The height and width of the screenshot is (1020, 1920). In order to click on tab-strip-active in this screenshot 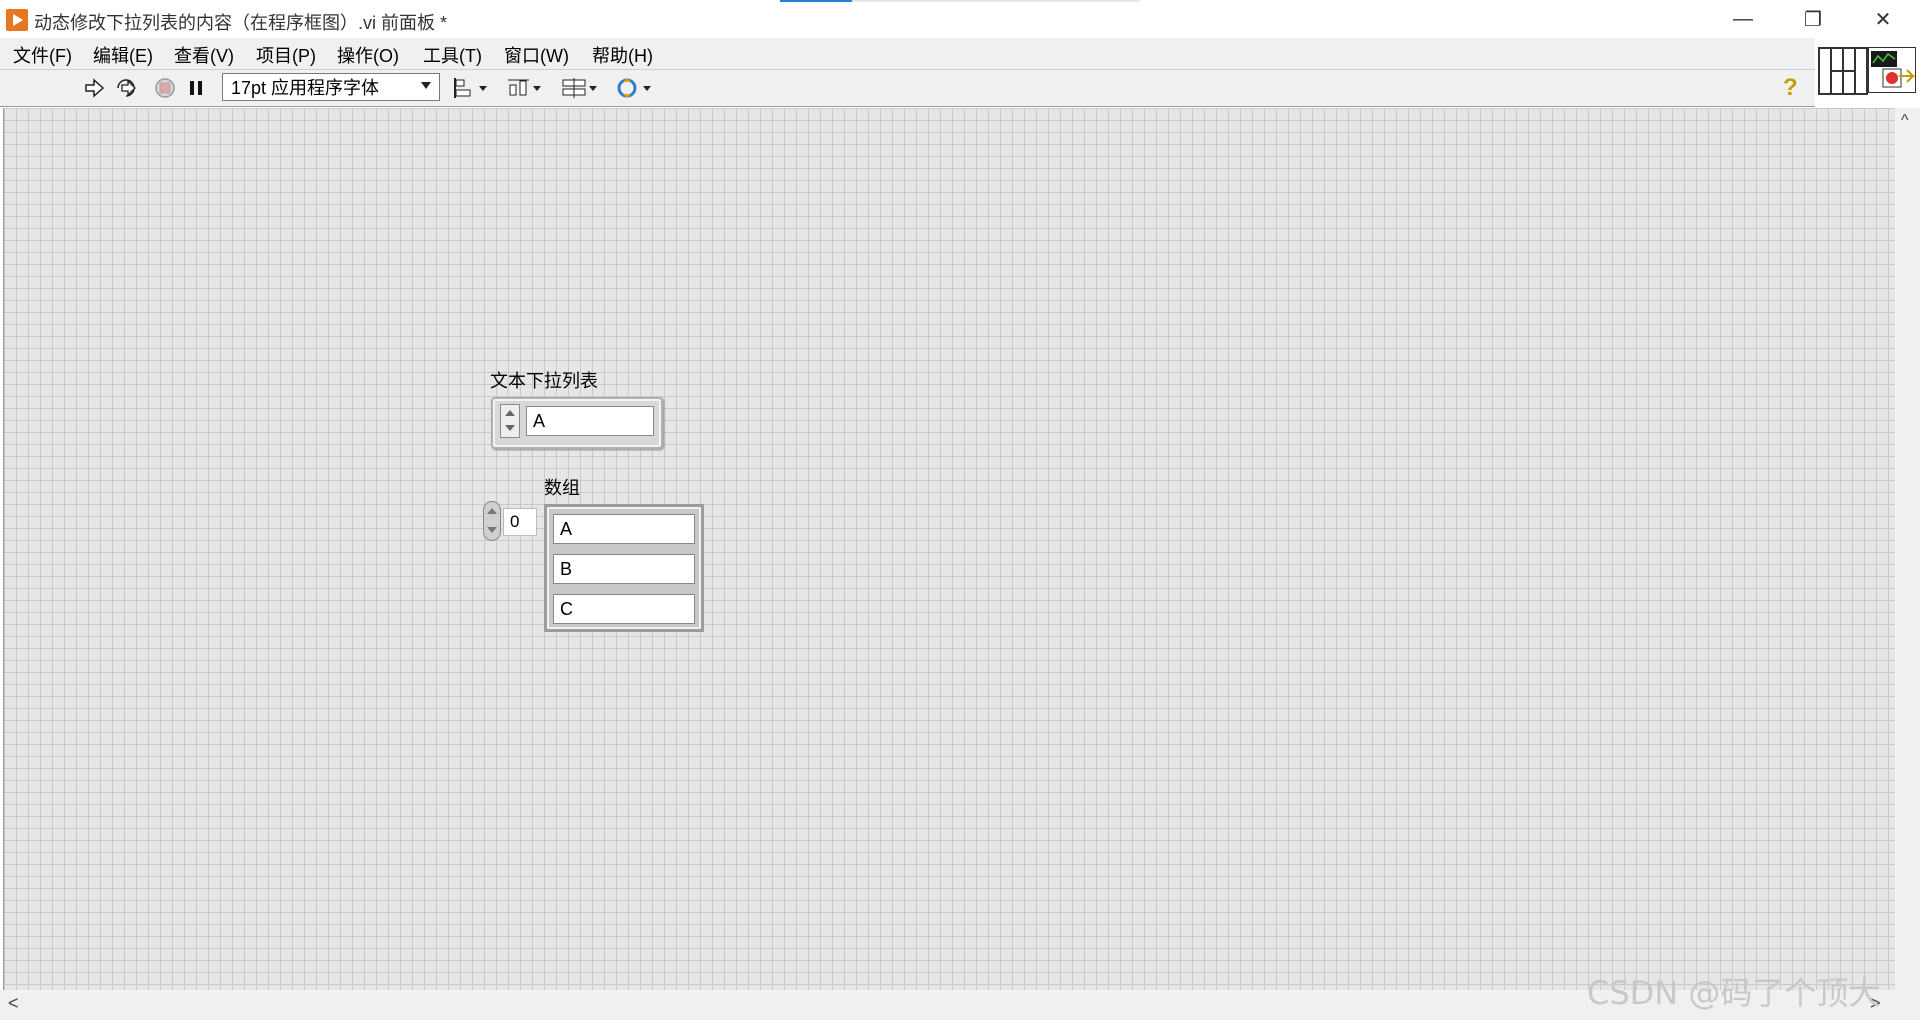, I will do `click(816, 1)`.